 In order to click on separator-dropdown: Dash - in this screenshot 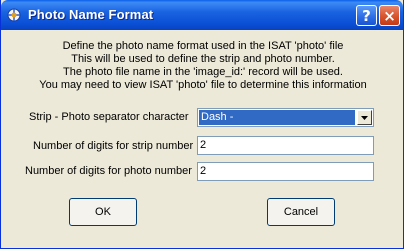, I will do `click(285, 117)`.